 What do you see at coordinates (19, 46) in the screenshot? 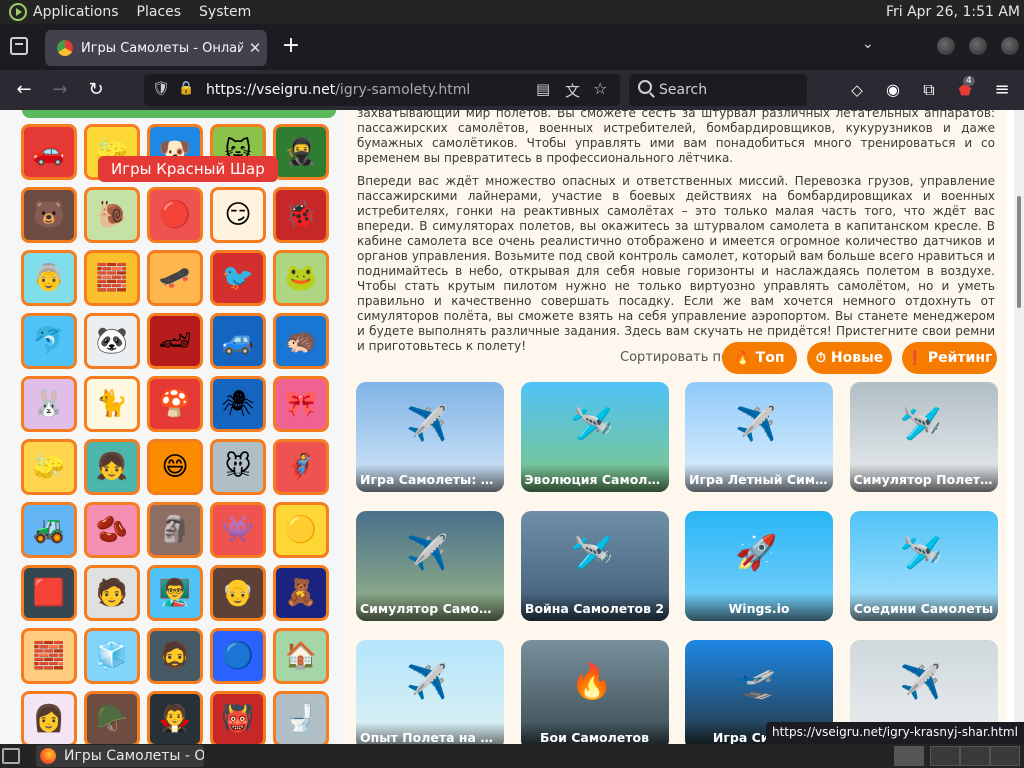
I see `tab-overview-icon` at bounding box center [19, 46].